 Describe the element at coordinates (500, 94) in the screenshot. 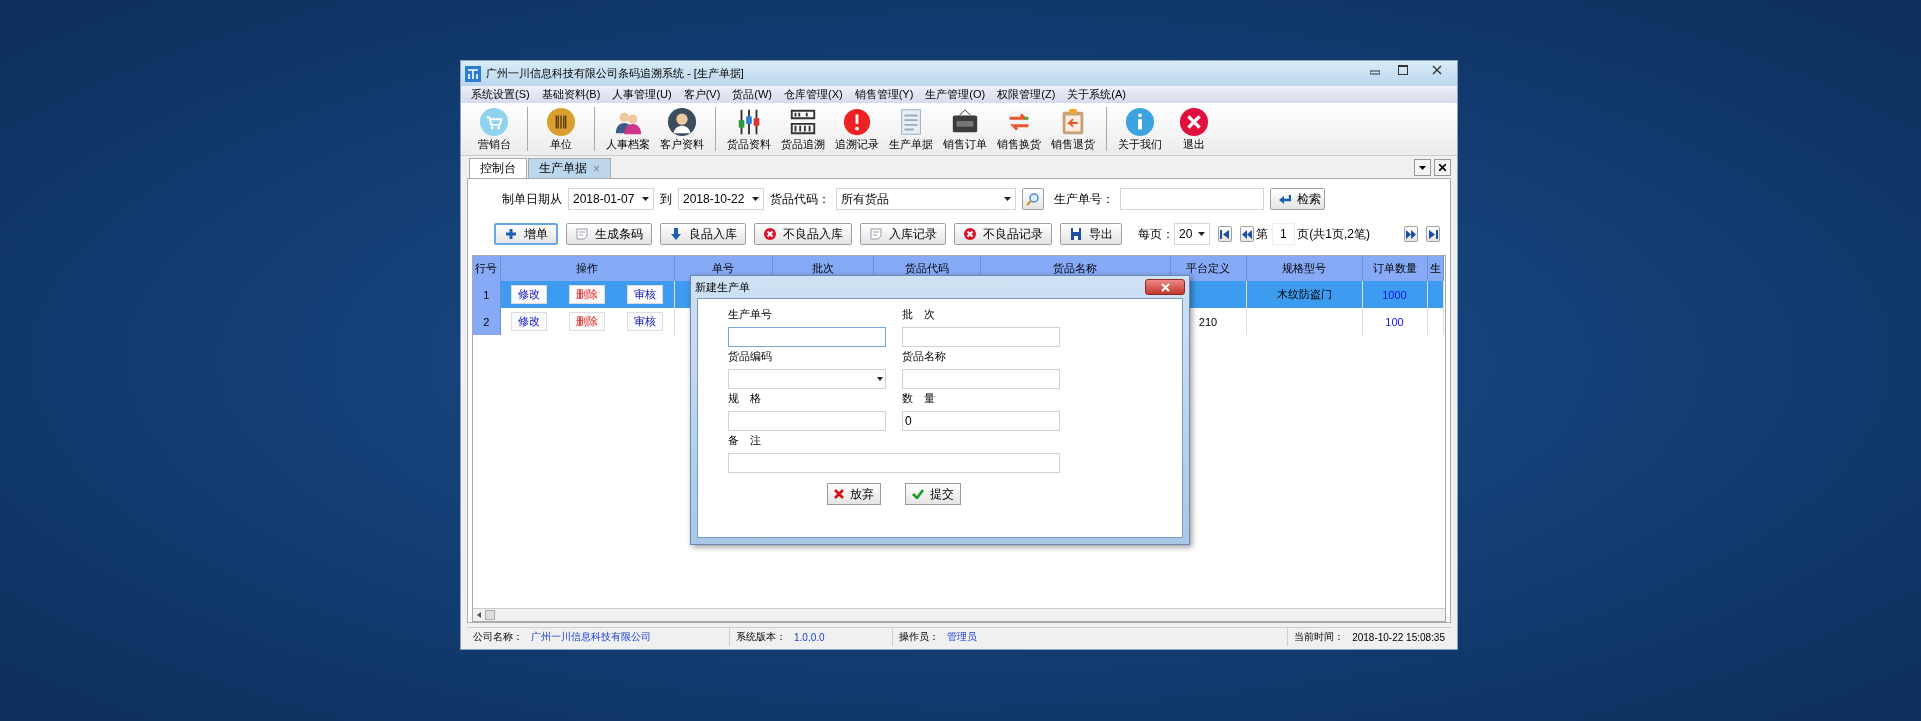

I see `menu-item: 系统设置(S)` at that location.